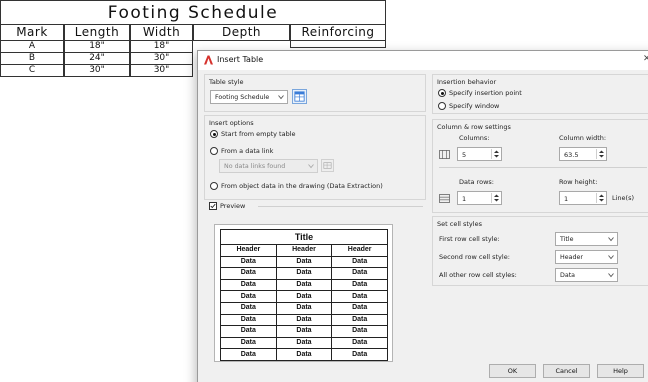 This screenshot has height=382, width=648. I want to click on data-rows-label: Data rows:, so click(476, 182).